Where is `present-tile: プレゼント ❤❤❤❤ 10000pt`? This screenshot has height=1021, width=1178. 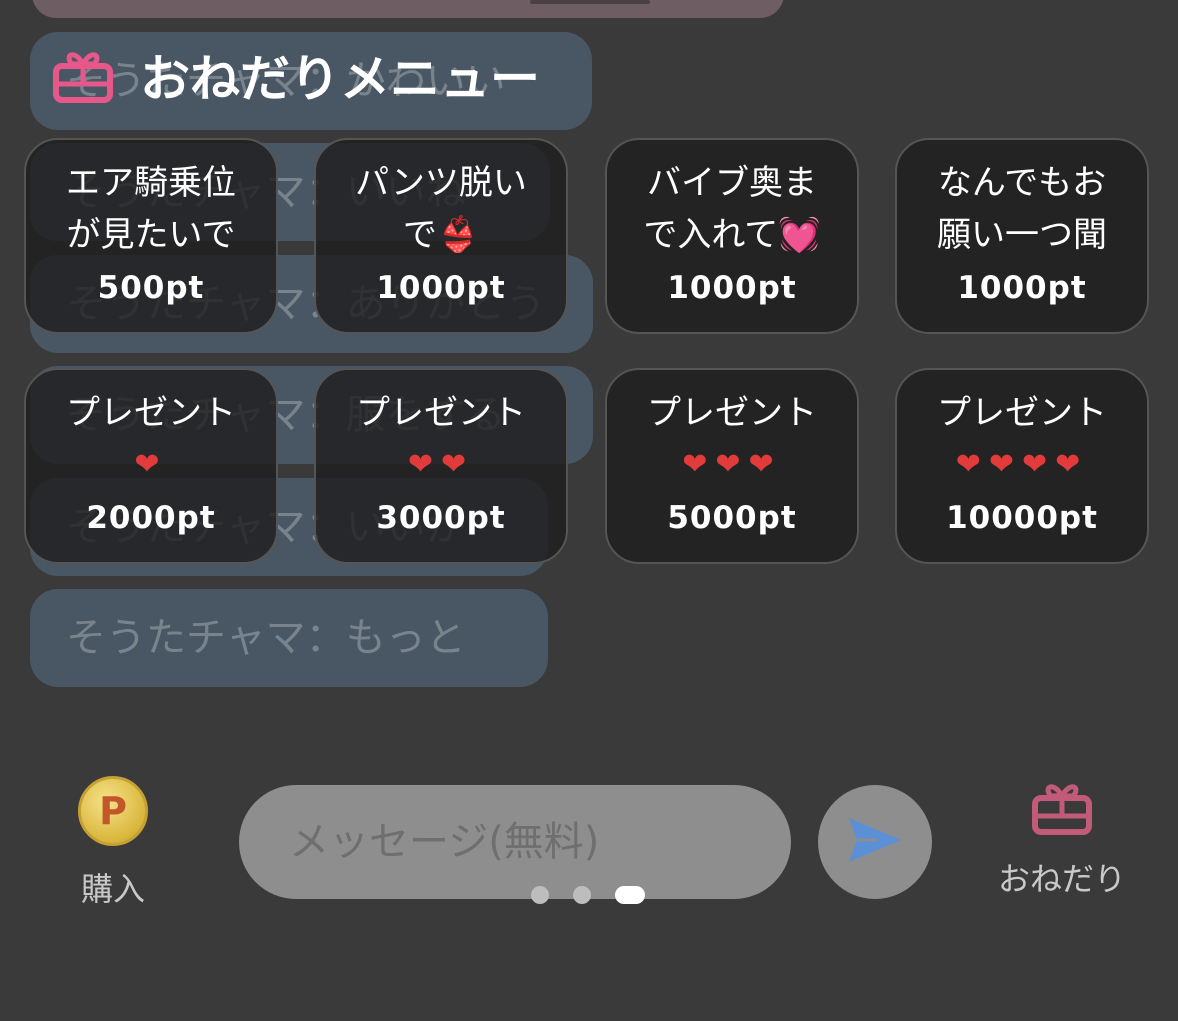
present-tile: プレゼント ❤❤❤❤ 10000pt is located at coordinates (1022, 466).